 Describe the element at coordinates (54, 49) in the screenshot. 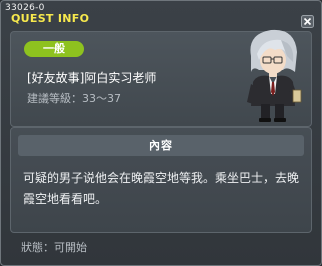

I see `quest-category-badge: 一般` at that location.